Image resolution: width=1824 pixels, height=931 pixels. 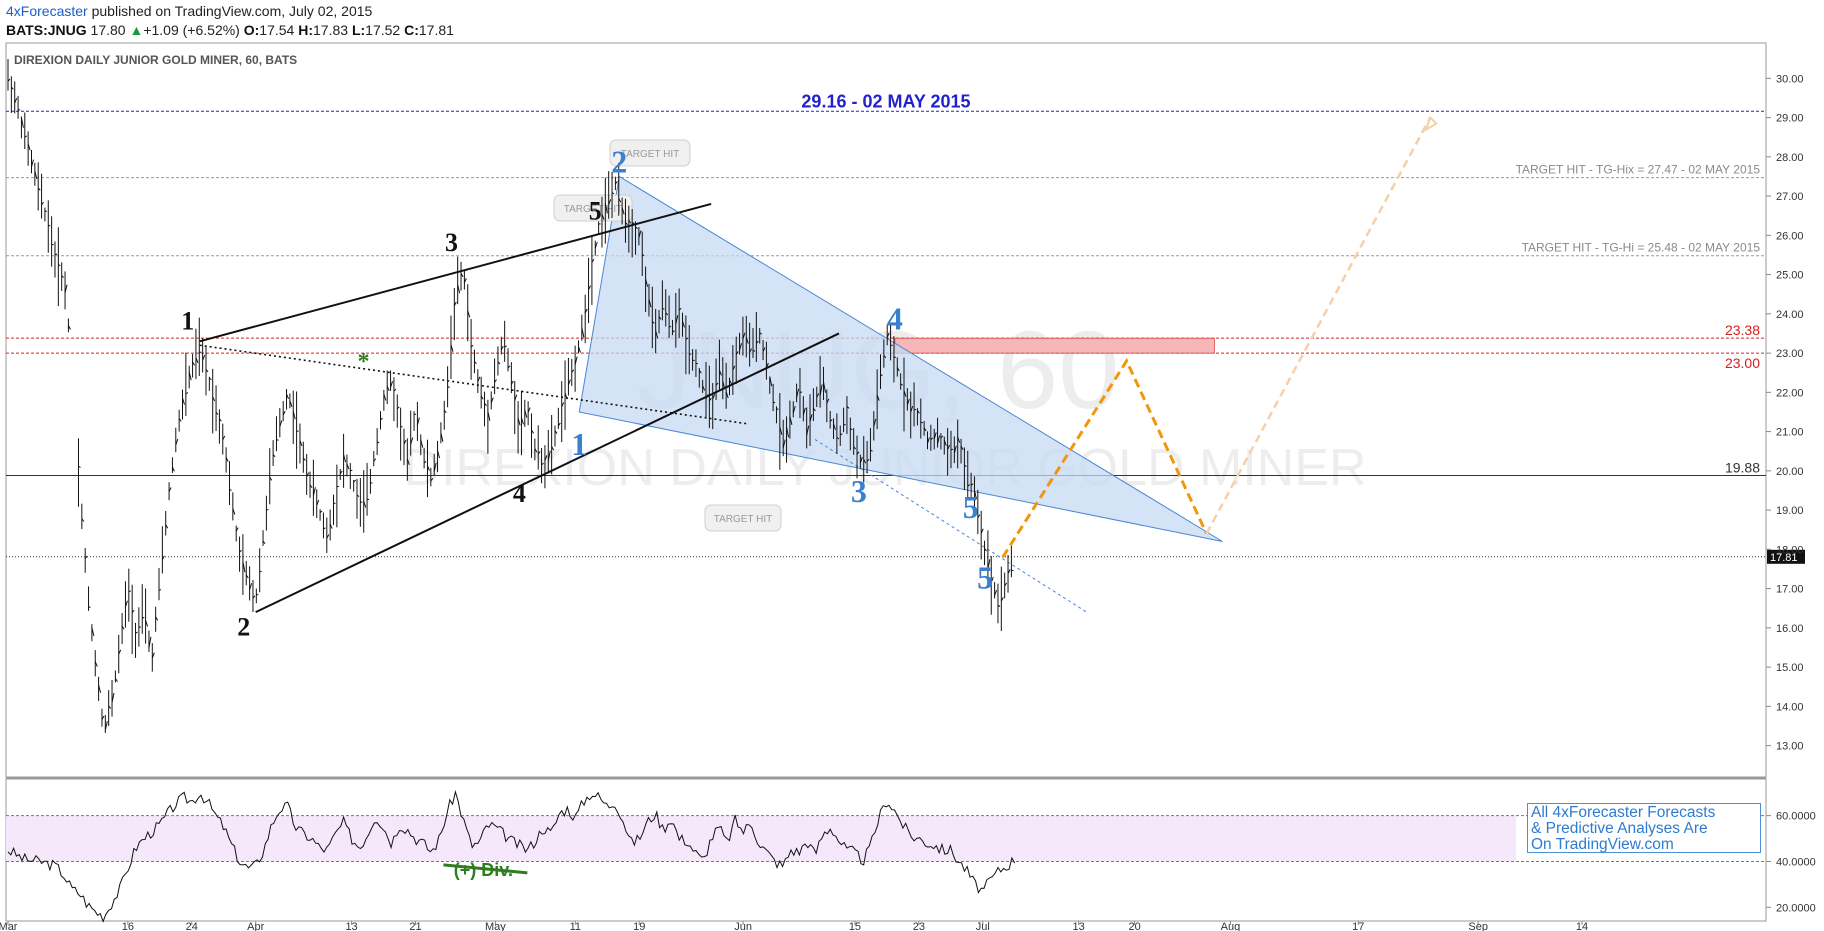 I want to click on level-title: 29.16 - 02 MAY 2015, so click(x=885, y=101).